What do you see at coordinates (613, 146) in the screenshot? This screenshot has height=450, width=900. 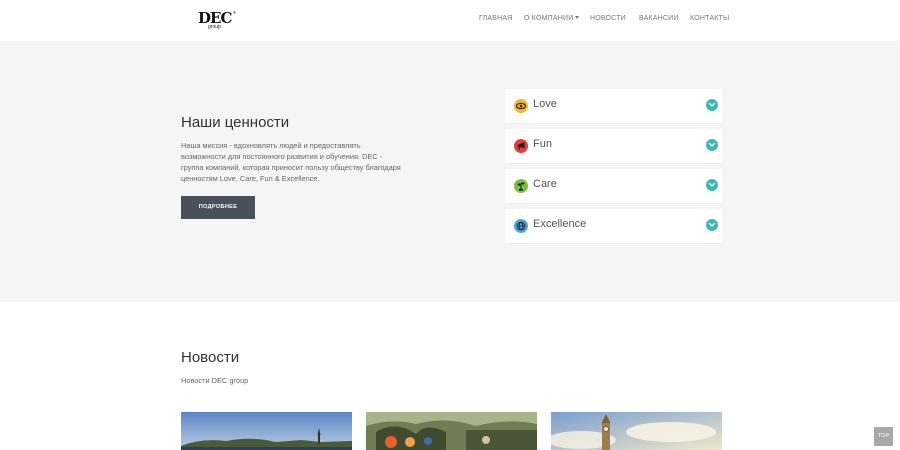 I see `value-item-fun: Fun` at bounding box center [613, 146].